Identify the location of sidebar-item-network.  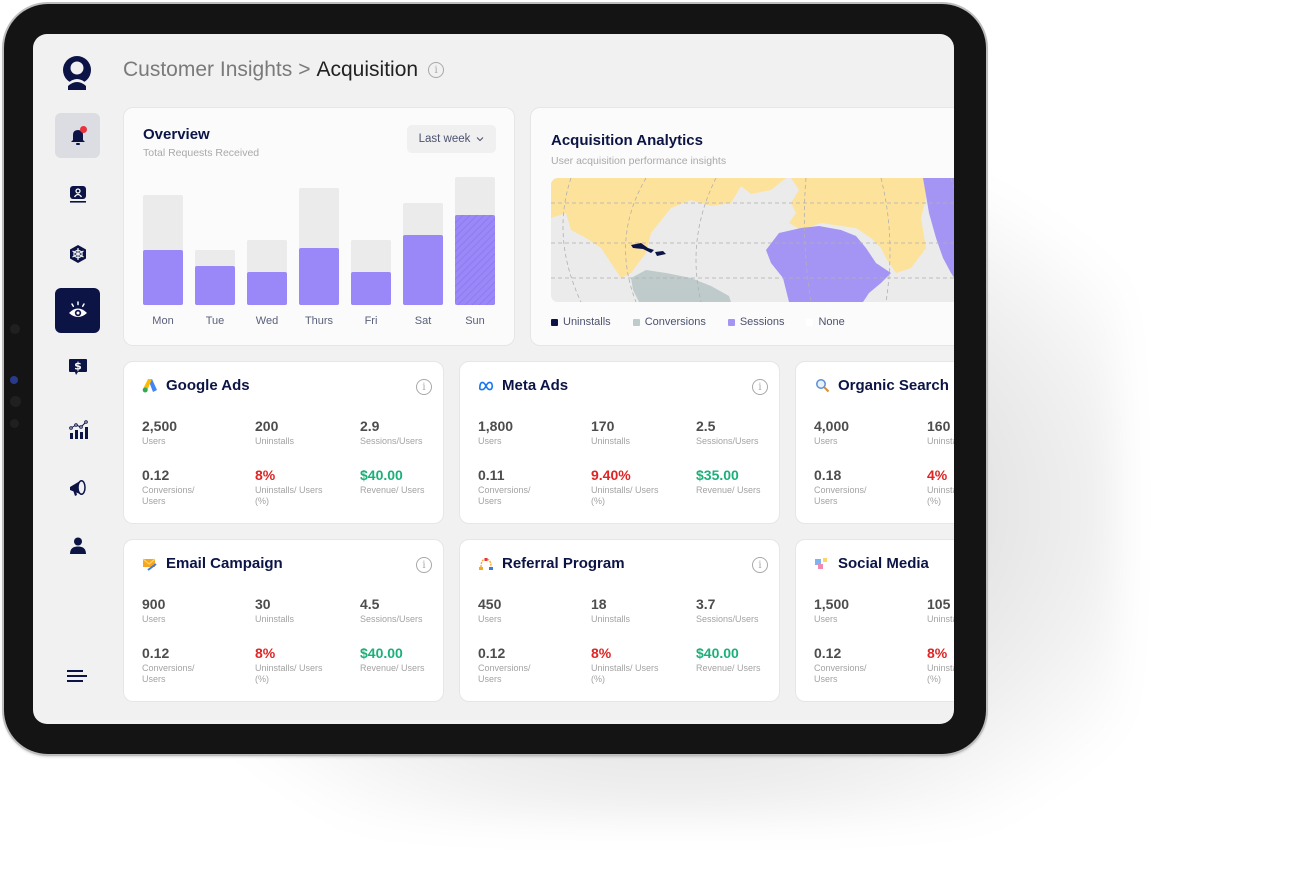
(77, 253).